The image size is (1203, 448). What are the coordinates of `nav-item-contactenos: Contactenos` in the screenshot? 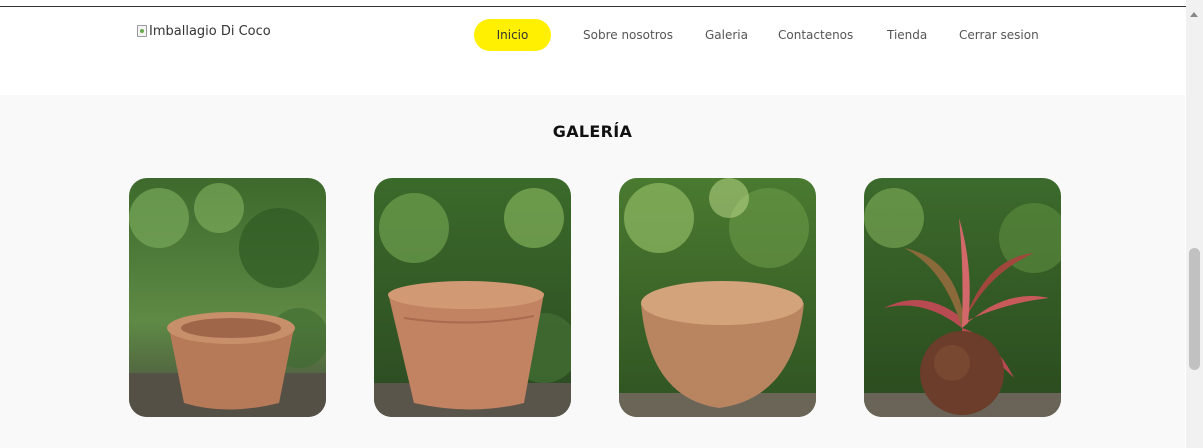 It's located at (815, 35).